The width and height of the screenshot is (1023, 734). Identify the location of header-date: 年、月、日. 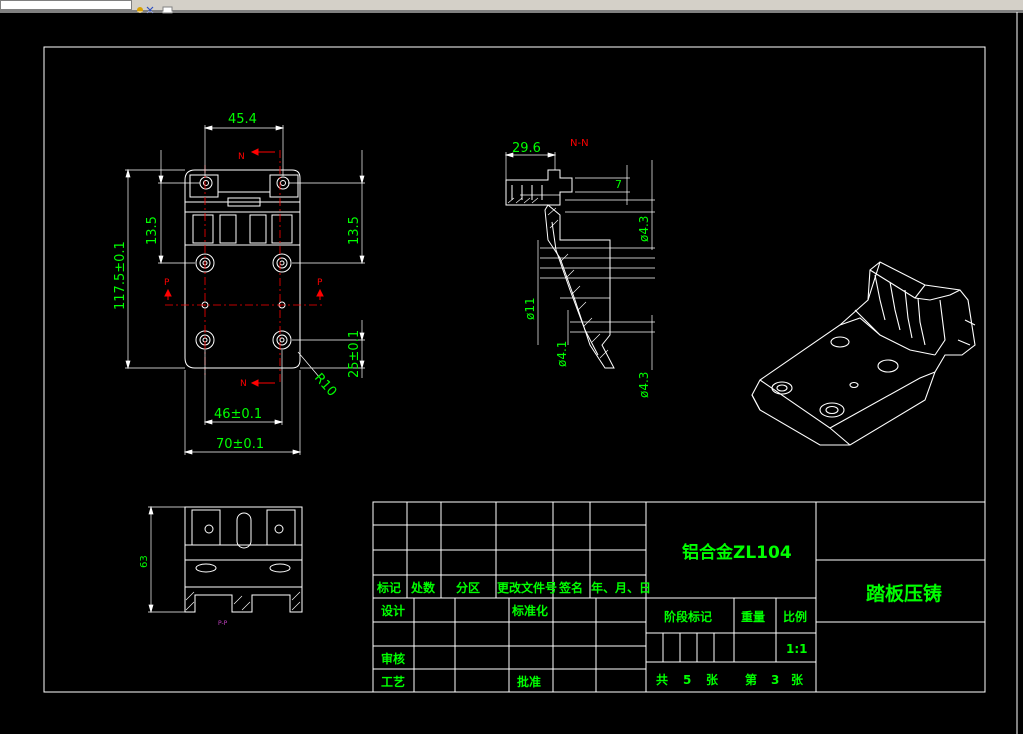
(621, 587).